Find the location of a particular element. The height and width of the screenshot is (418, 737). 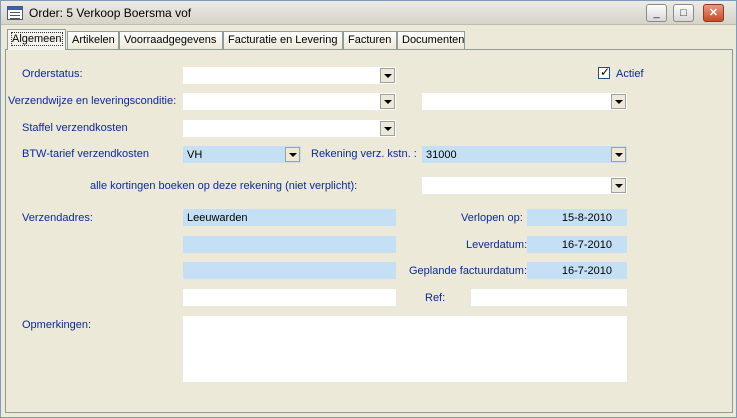

staffel-label: Staffel verzendkosten is located at coordinates (75, 128).